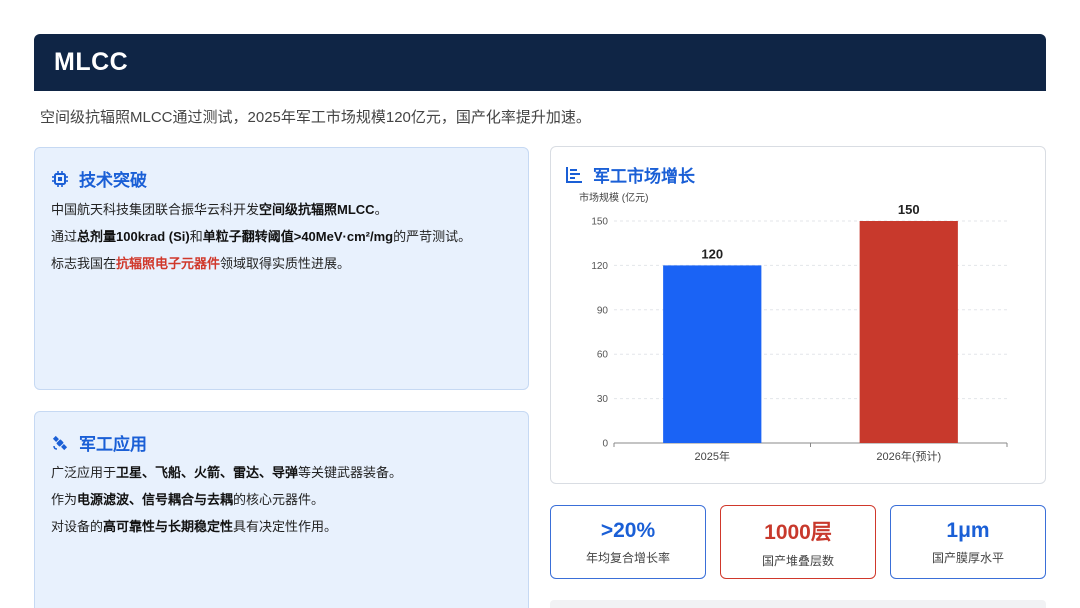 Image resolution: width=1080 pixels, height=608 pixels. What do you see at coordinates (603, 355) in the screenshot?
I see `y-tick-label: 60` at bounding box center [603, 355].